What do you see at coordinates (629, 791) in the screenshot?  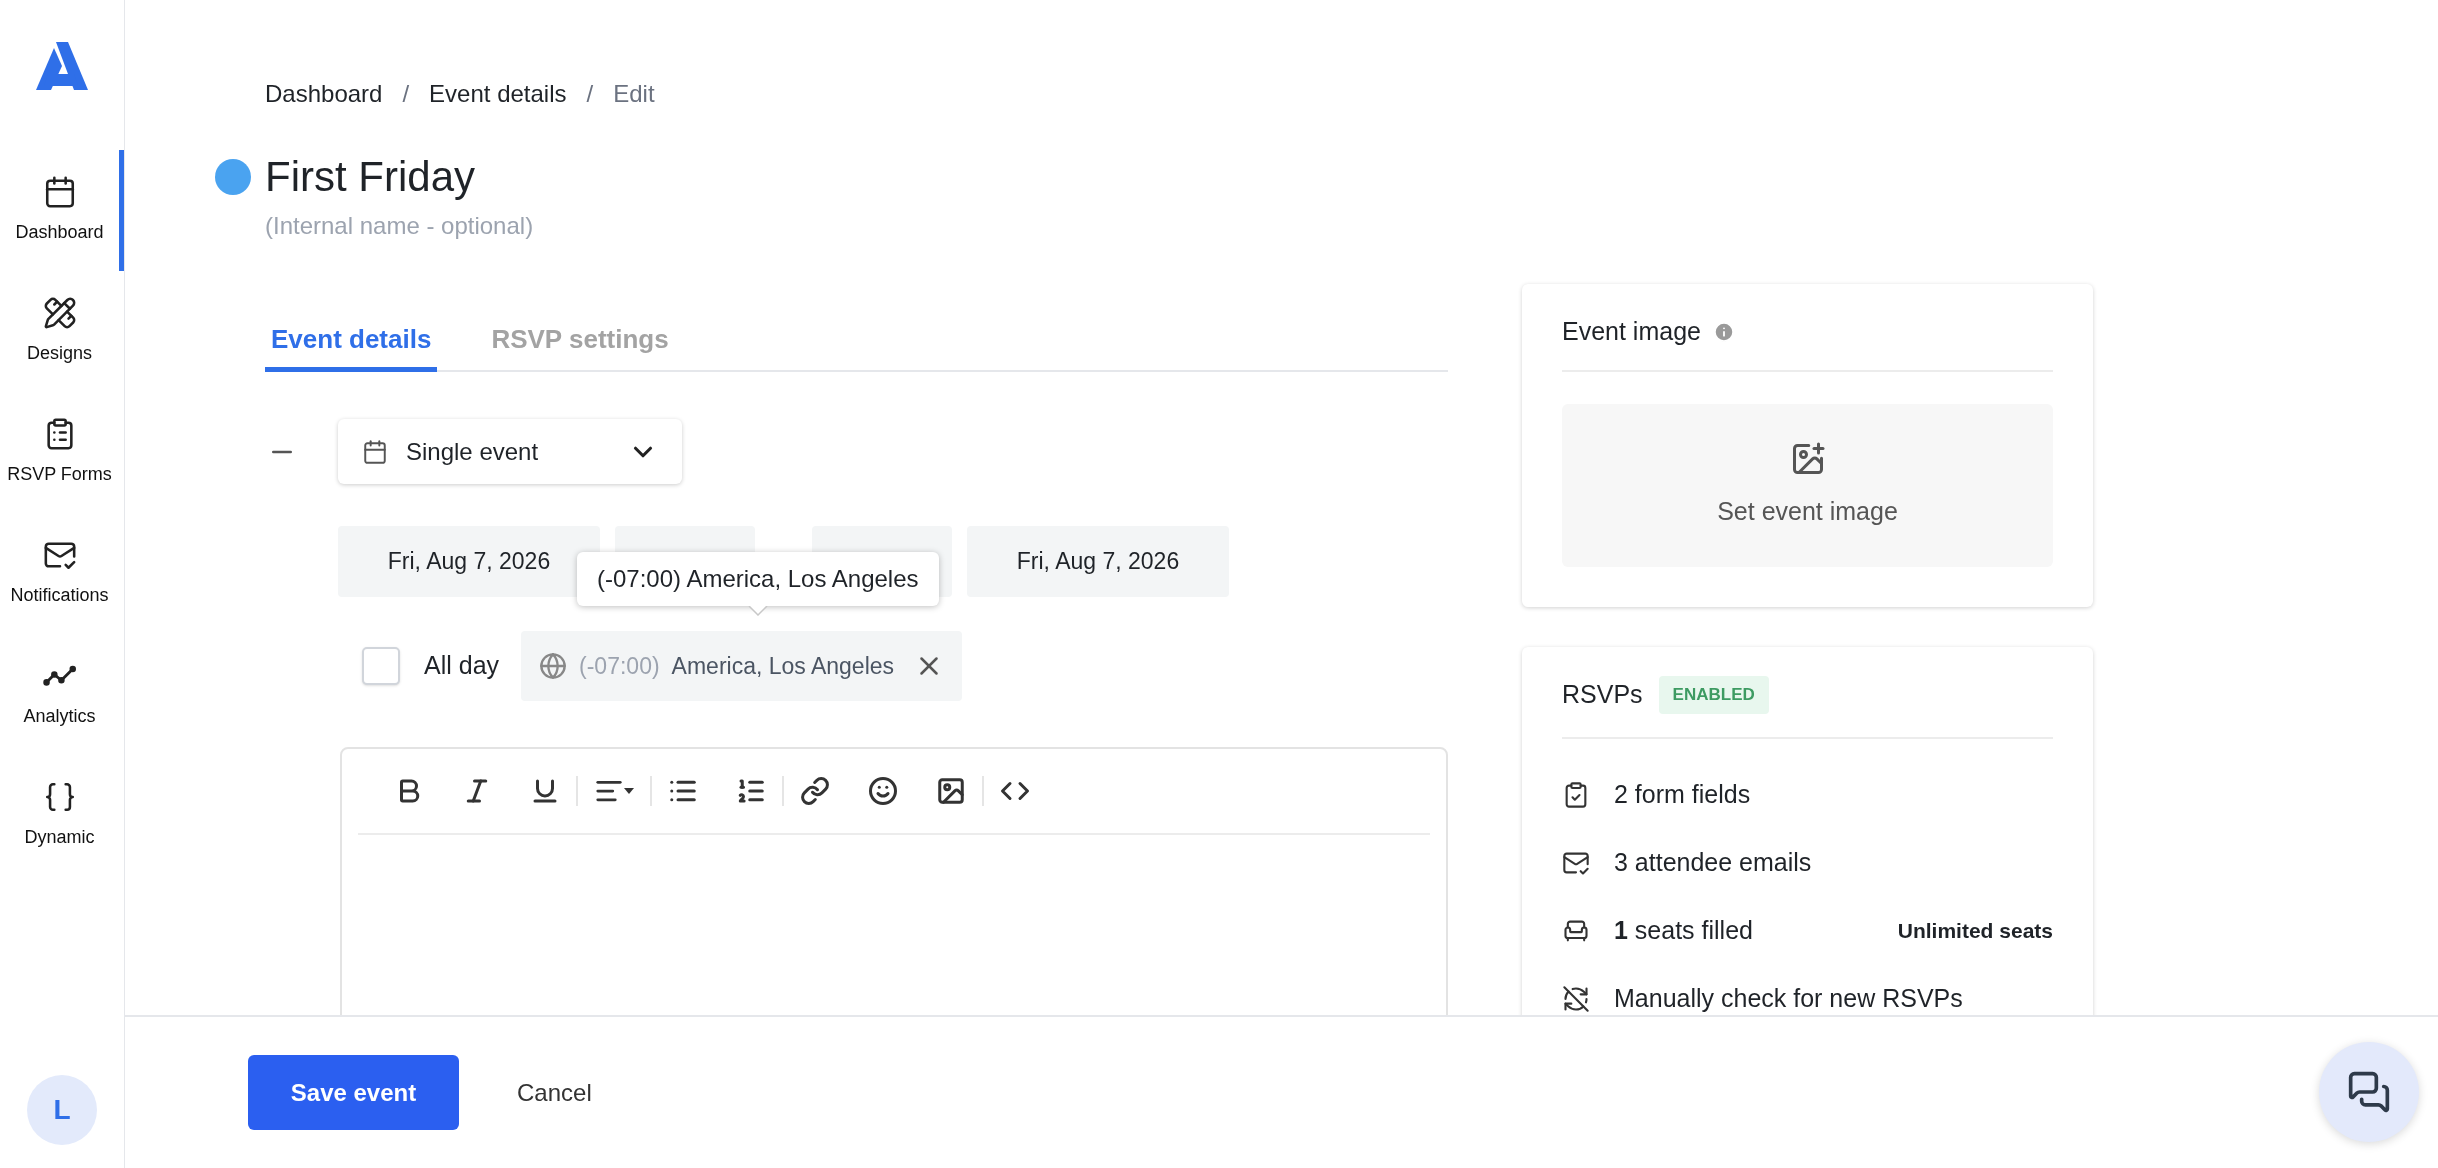 I see `caret-icon` at bounding box center [629, 791].